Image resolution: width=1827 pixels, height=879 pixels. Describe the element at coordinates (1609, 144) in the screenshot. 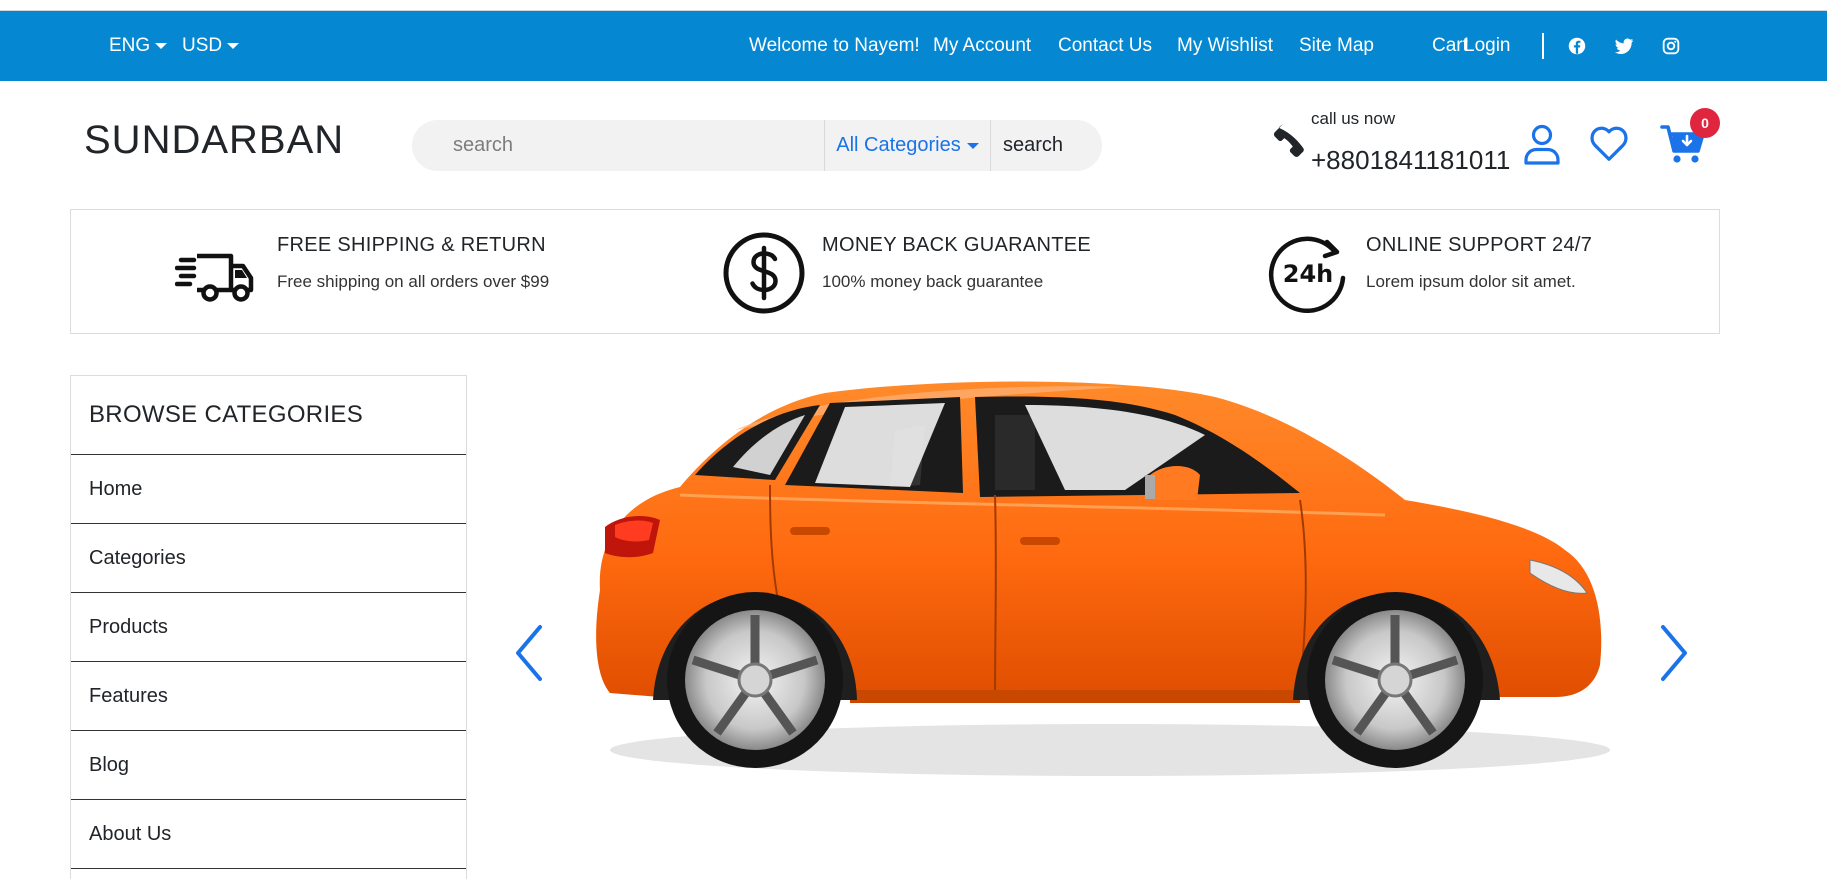

I see `heart-icon` at that location.